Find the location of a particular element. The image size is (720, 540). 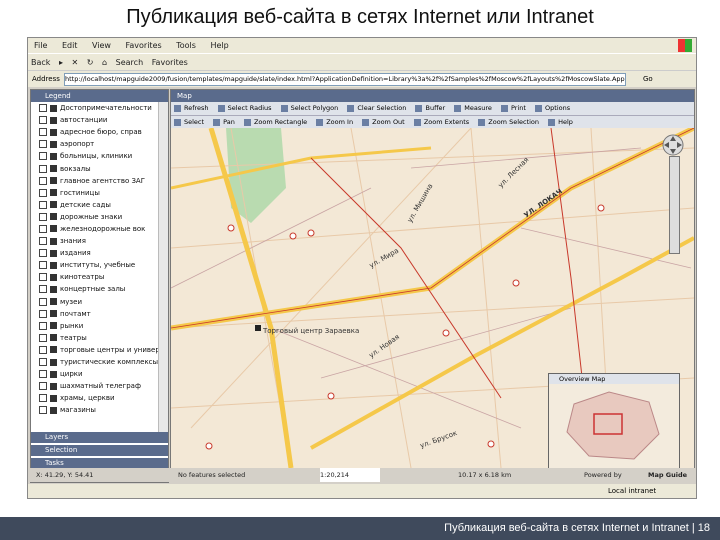

layer-item: храмы, церкви is located at coordinates (95, 398).